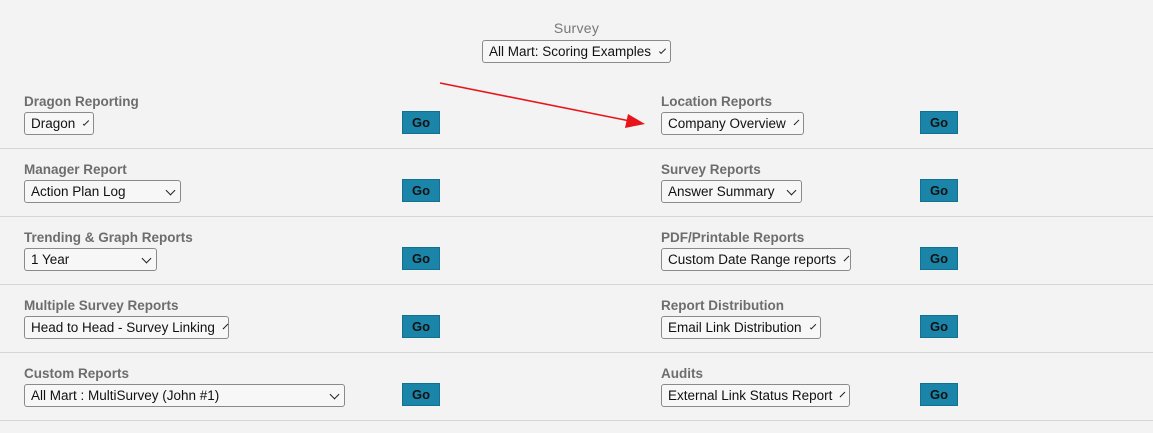 The image size is (1153, 433). I want to click on survey-reports-label: Survey Reports, so click(711, 169).